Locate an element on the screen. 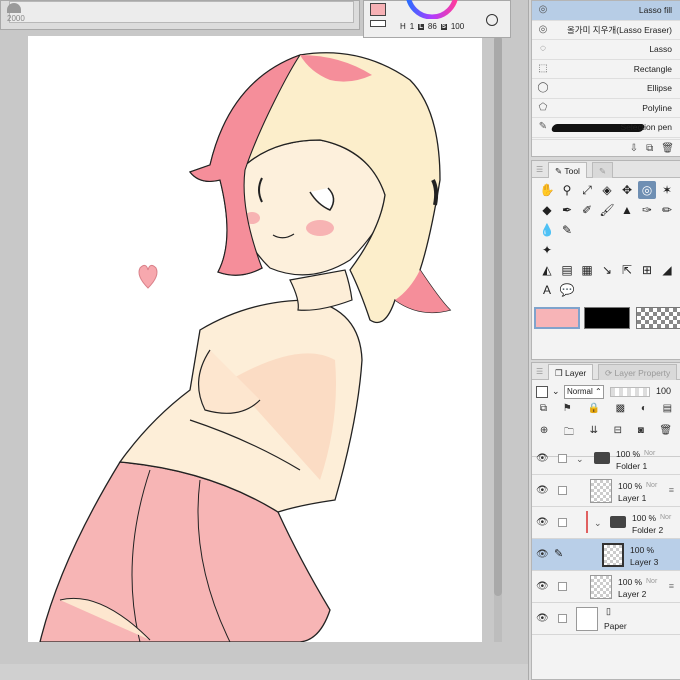 This screenshot has height=680, width=680. subtool-label: Rectangle is located at coordinates (652, 68).